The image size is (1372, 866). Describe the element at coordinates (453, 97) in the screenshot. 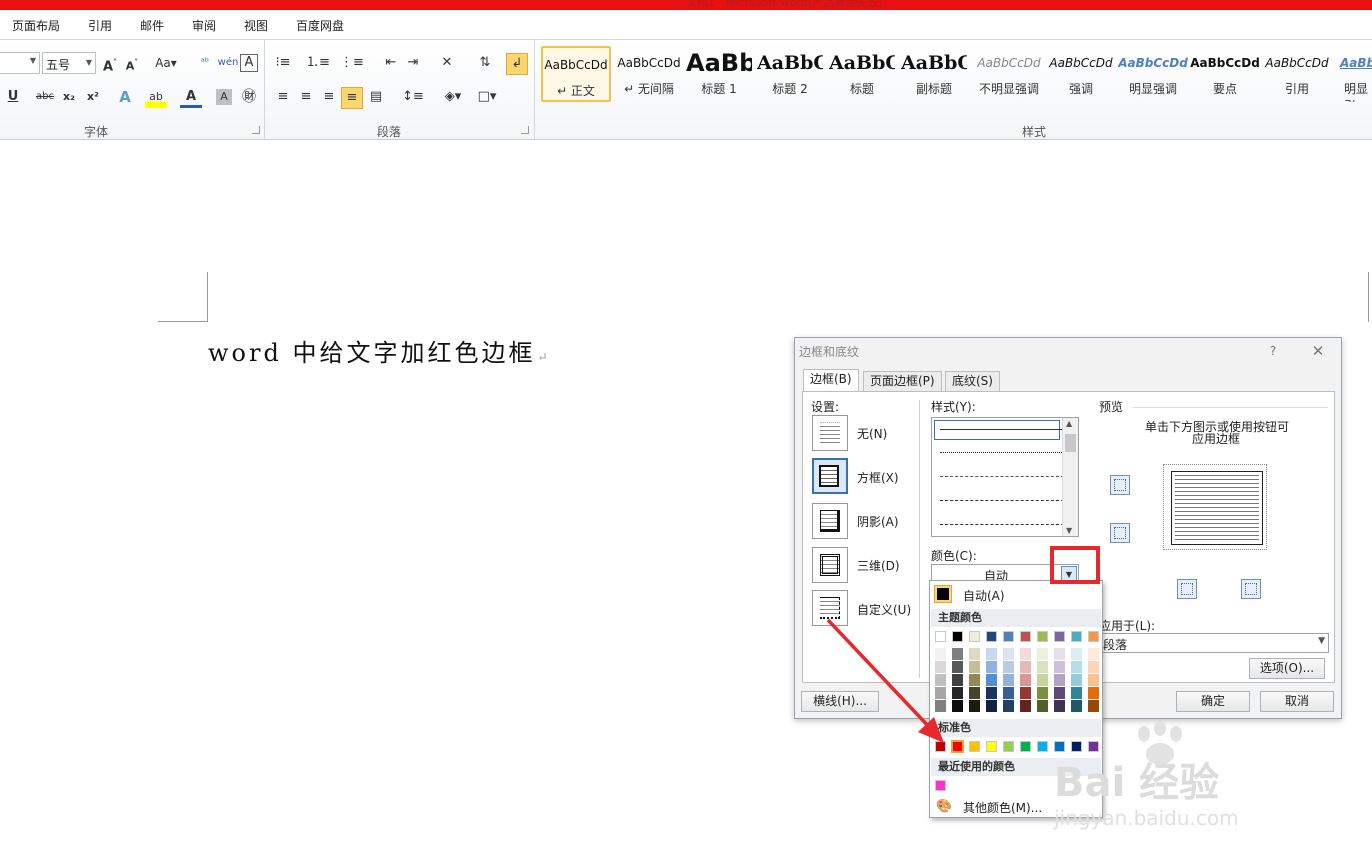

I see `shading-icon: ◈▾` at that location.